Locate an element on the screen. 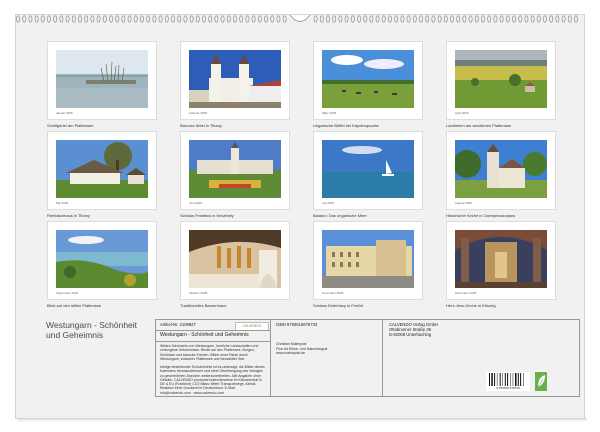 The height and width of the screenshot is (432, 600). photo-caption: Reetdachhaus in Tihany is located at coordinates (68, 215).